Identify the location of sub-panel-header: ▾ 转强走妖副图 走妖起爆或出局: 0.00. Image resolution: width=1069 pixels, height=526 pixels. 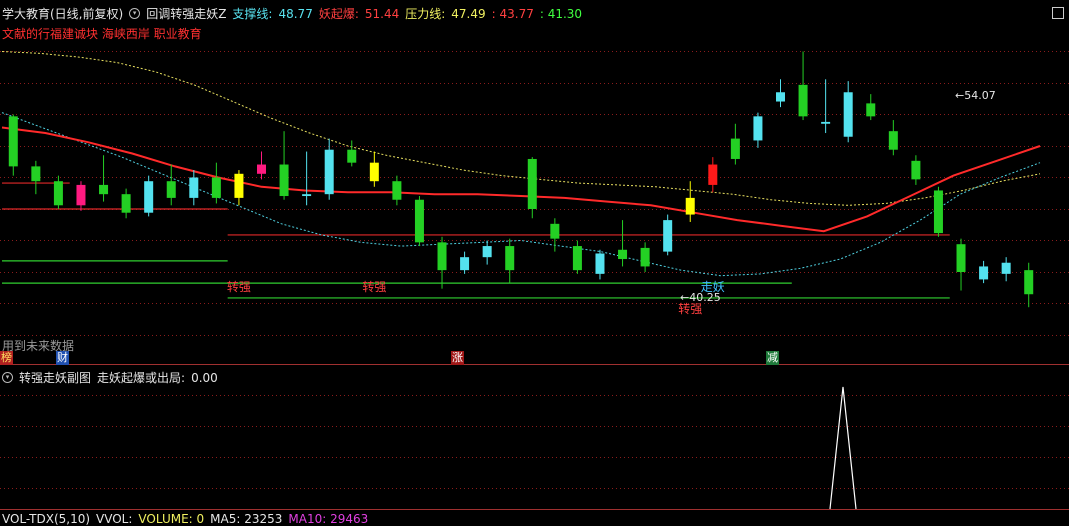
(110, 377).